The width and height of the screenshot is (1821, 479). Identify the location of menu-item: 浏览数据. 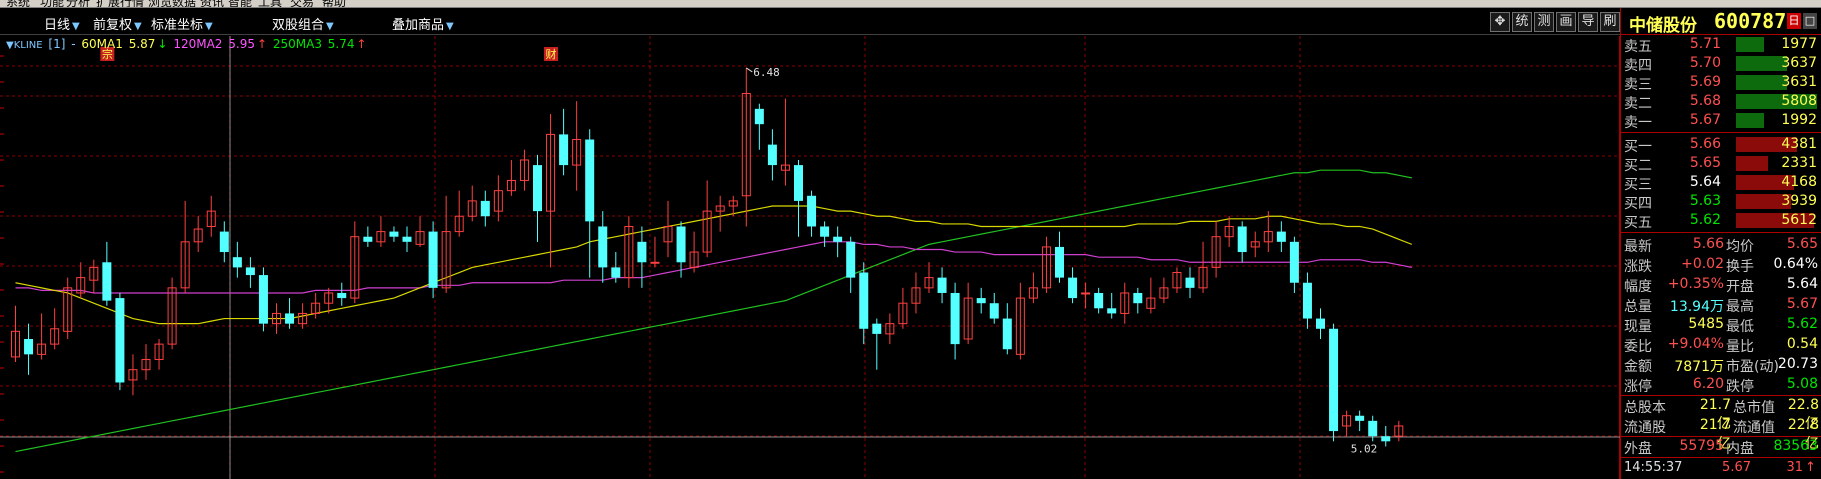
(172, 3).